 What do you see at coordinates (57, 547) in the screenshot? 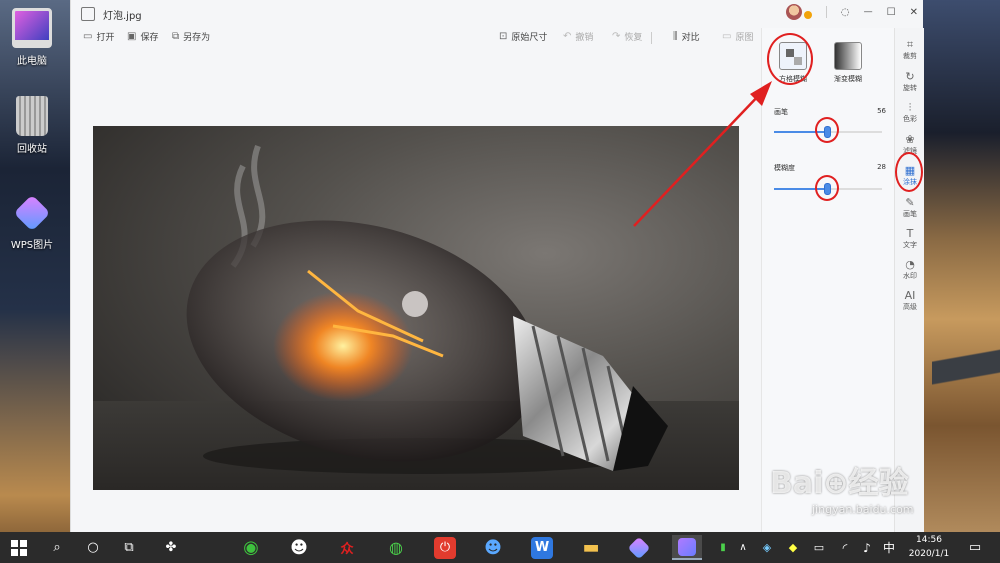
I see `search-icon: ⌕` at bounding box center [57, 547].